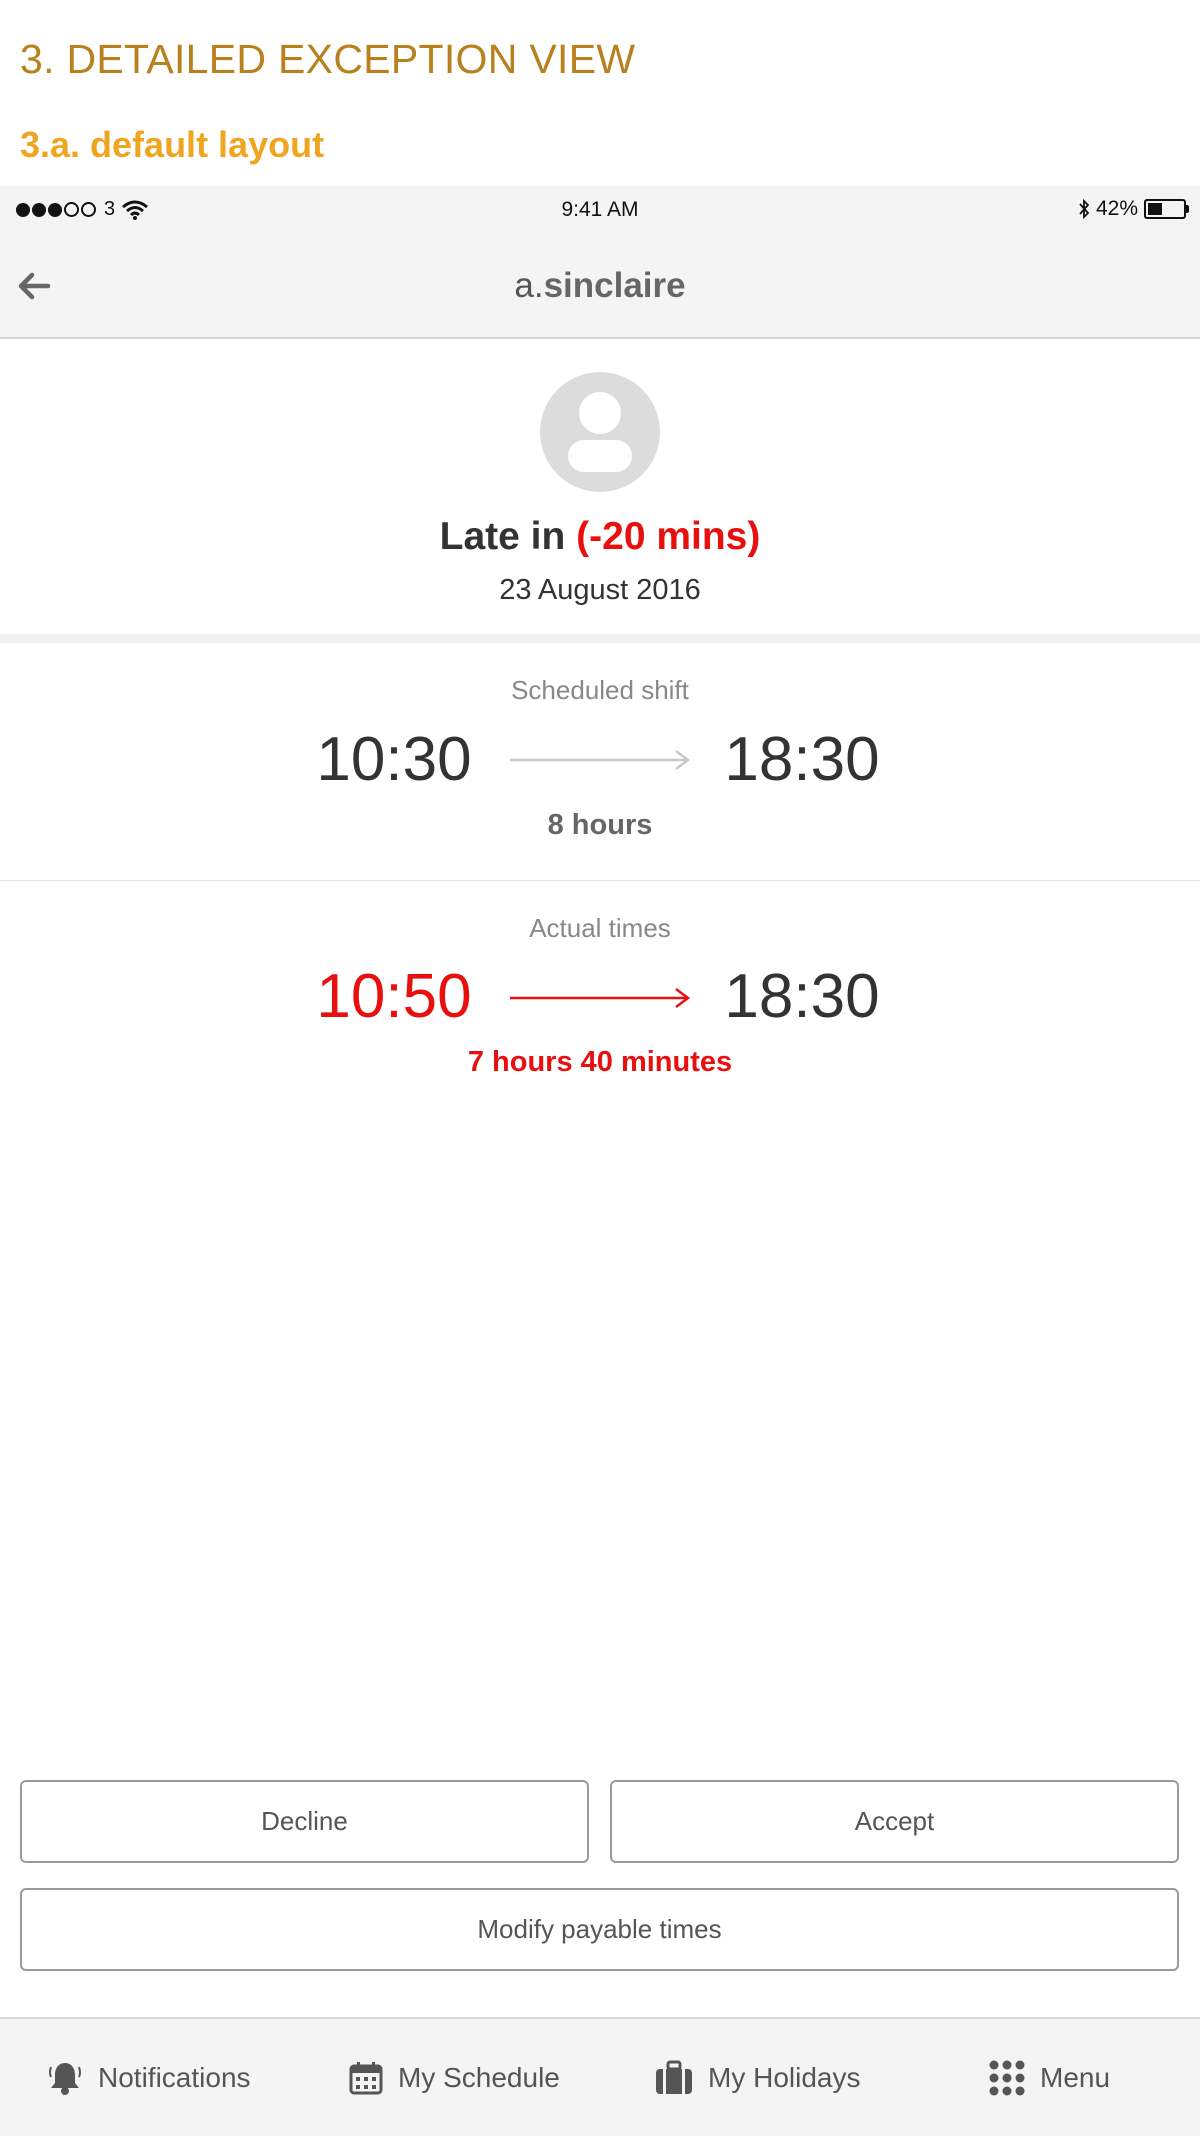 This screenshot has height=2136, width=1200. I want to click on scheduled-shift-section: Scheduled shift 10:30 18:30 8 hours, so click(600, 761).